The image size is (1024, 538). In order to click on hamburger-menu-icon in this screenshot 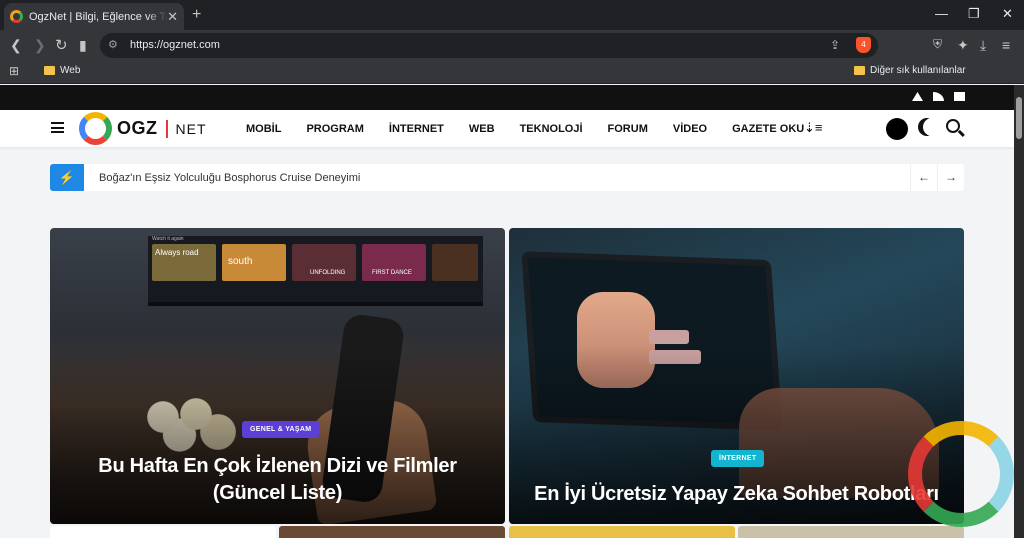, I will do `click(57, 127)`.